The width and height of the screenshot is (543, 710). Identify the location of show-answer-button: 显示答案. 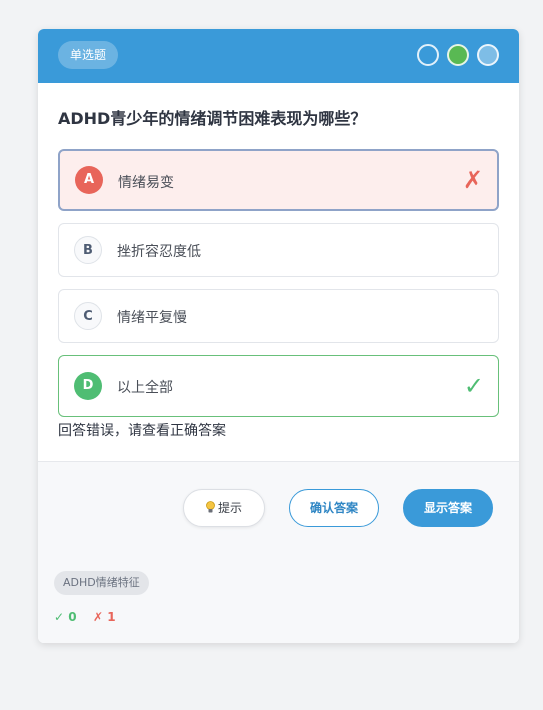
(448, 508).